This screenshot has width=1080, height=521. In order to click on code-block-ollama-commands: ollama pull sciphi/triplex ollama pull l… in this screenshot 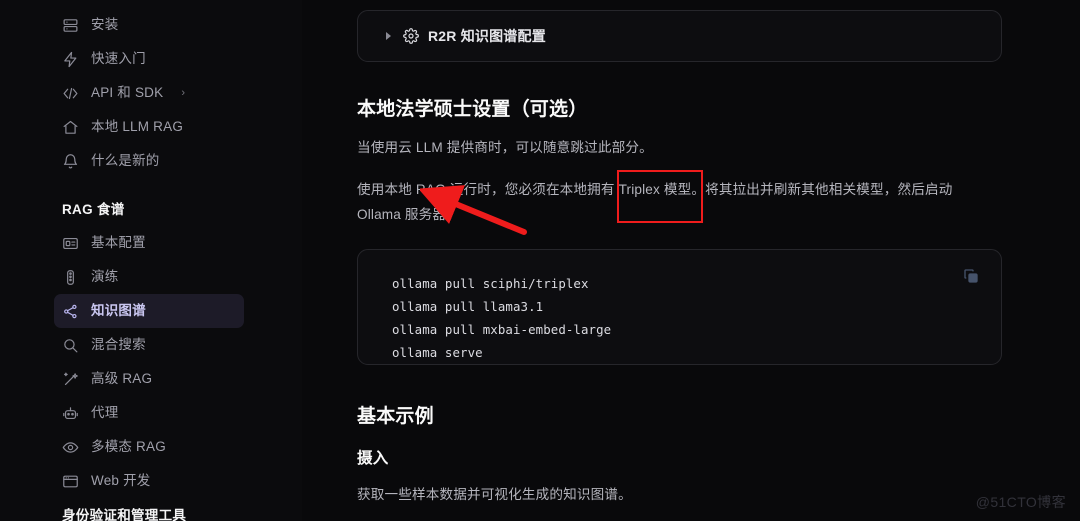, I will do `click(679, 307)`.